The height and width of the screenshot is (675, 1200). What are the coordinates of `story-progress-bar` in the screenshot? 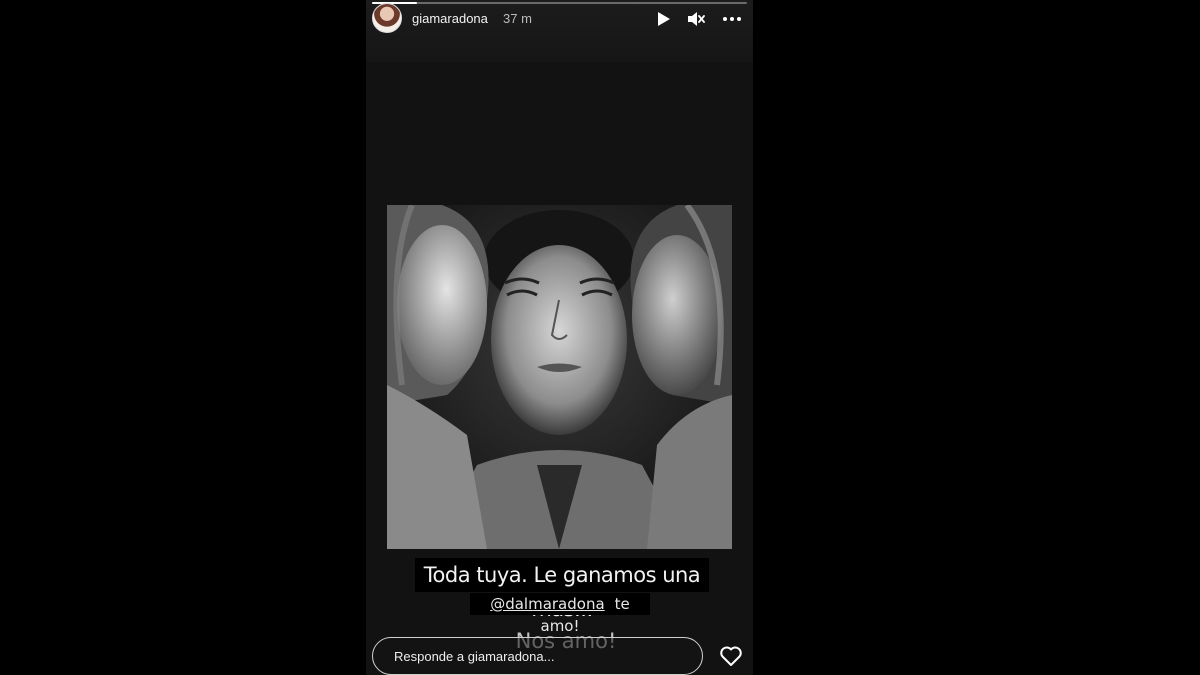 It's located at (559, 3).